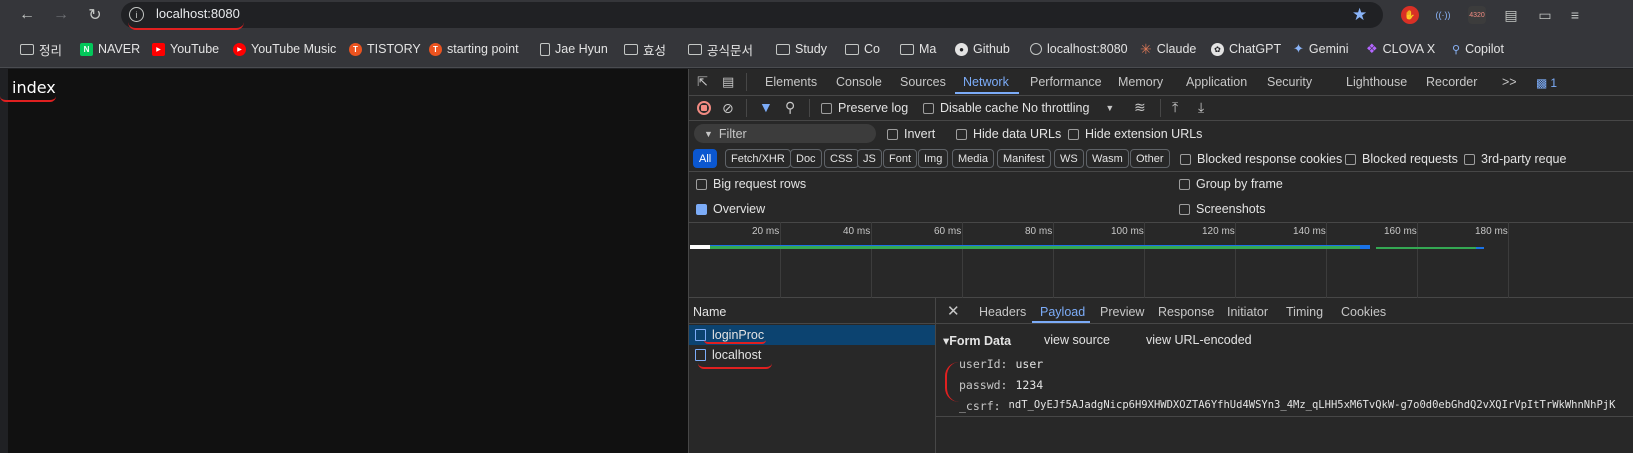 This screenshot has height=453, width=1633. What do you see at coordinates (785, 133) in the screenshot?
I see `filter-input: ▼ Filter` at bounding box center [785, 133].